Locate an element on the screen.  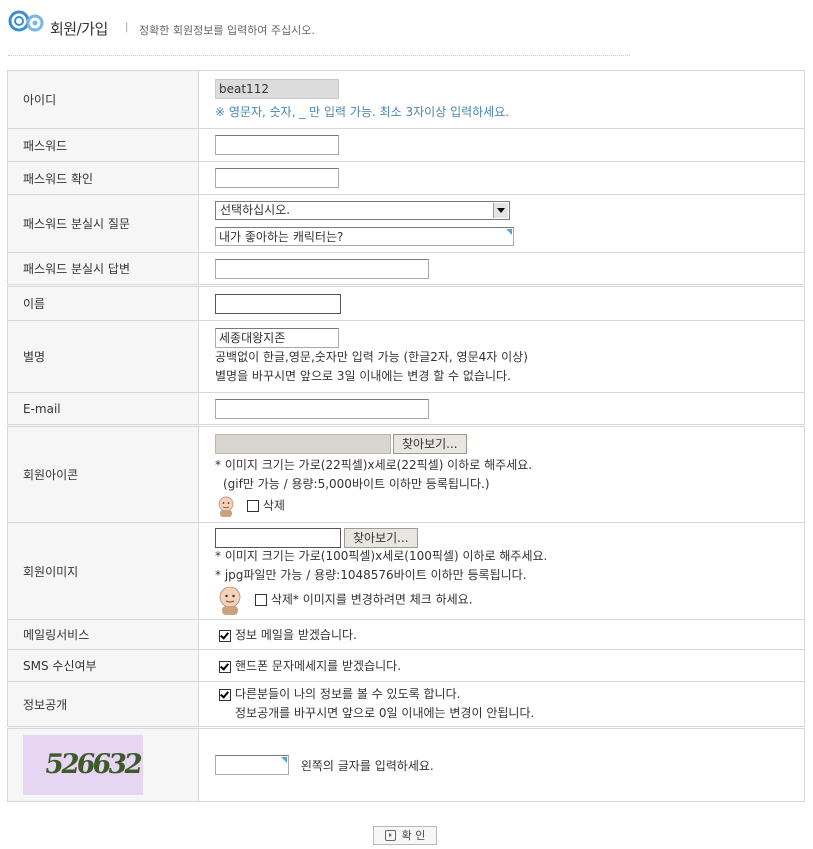
userid-input: beat112 is located at coordinates (277, 89).